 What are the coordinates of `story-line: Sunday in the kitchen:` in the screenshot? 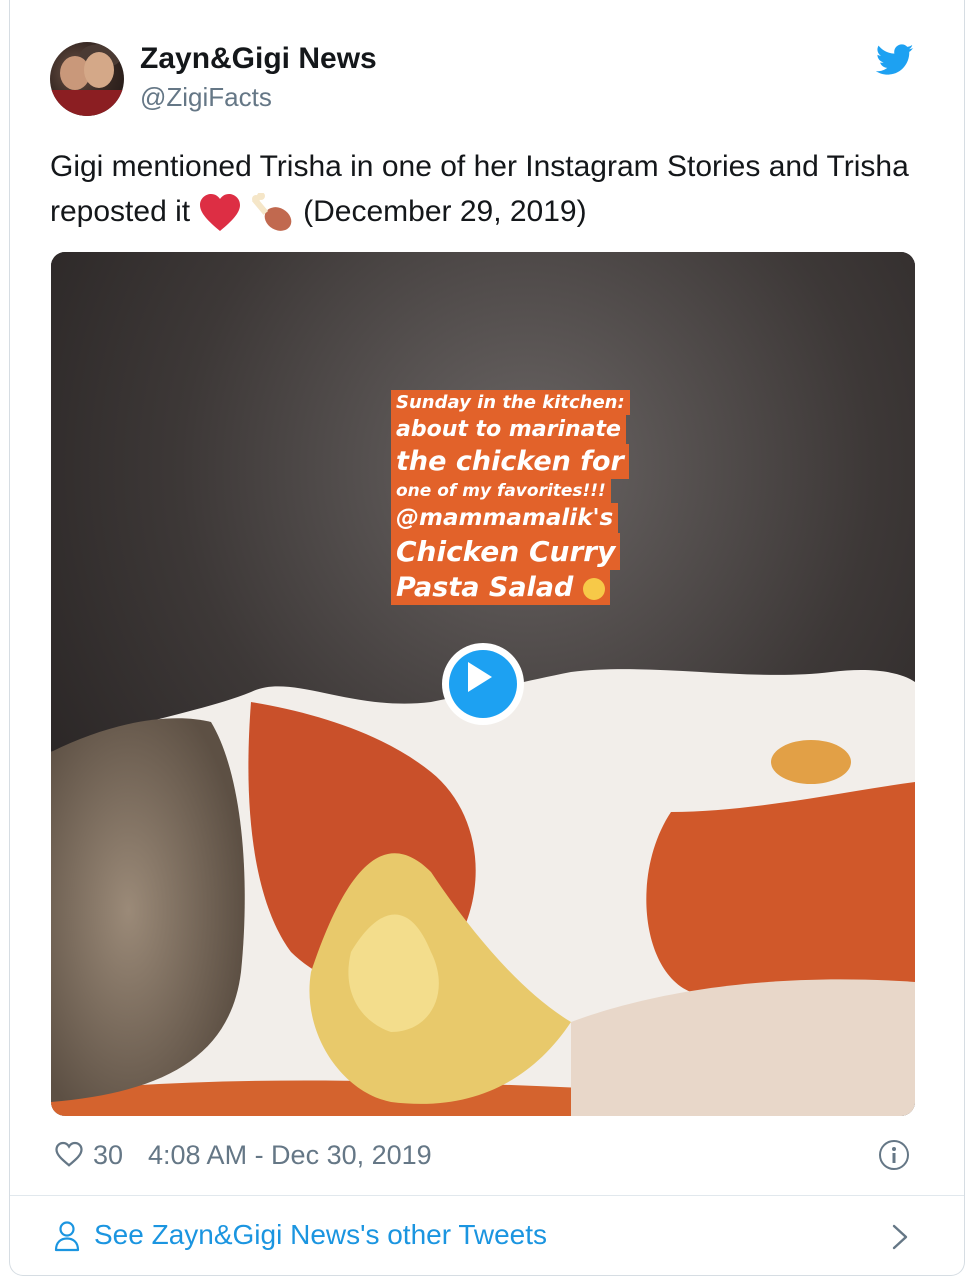 It's located at (510, 402).